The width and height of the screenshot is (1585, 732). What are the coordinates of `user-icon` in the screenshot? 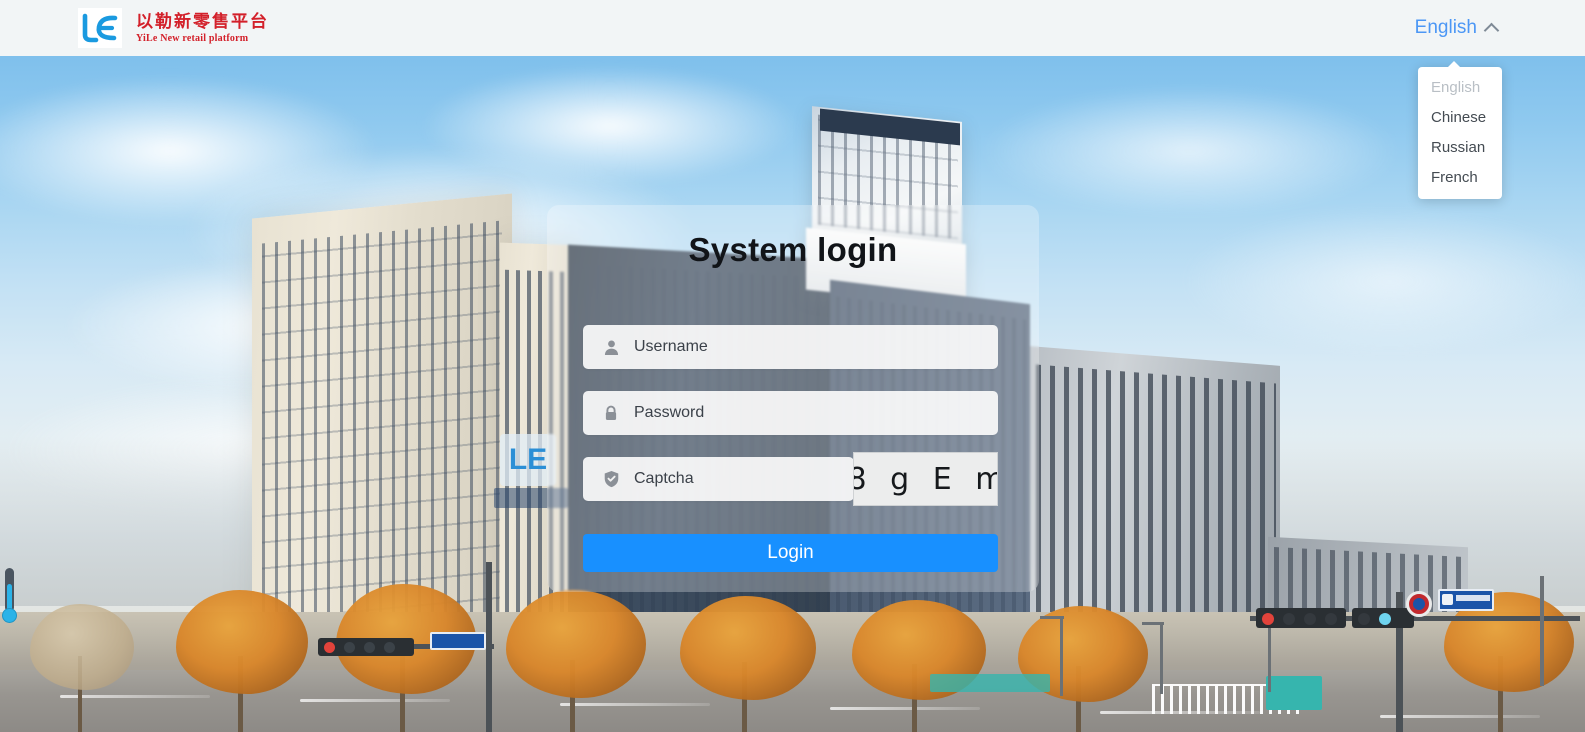 It's located at (611, 347).